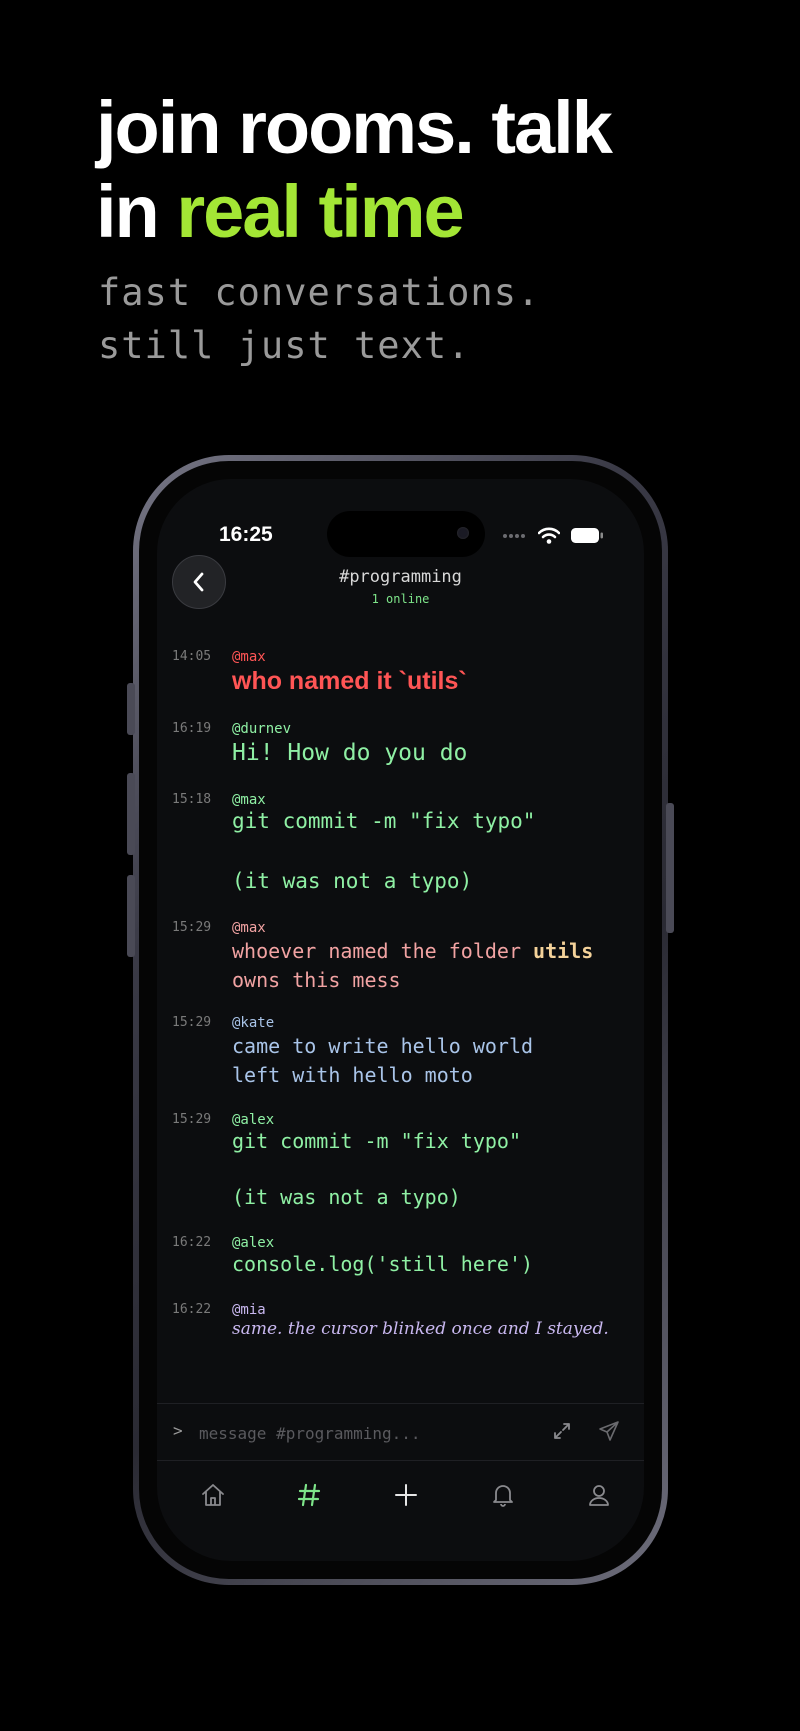 The height and width of the screenshot is (1731, 800). I want to click on tab-bar, so click(400, 1496).